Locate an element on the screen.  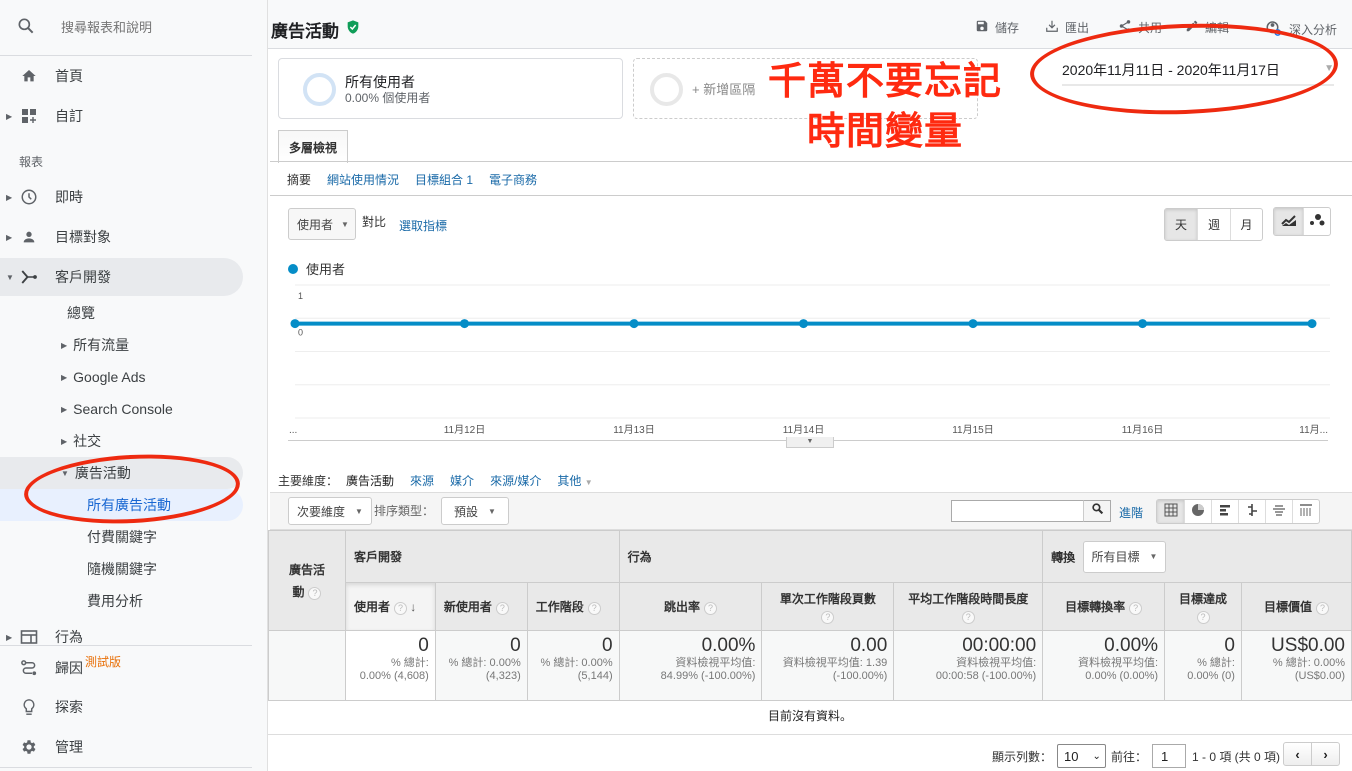
save-button: 儲存 is located at coordinates (997, 27).